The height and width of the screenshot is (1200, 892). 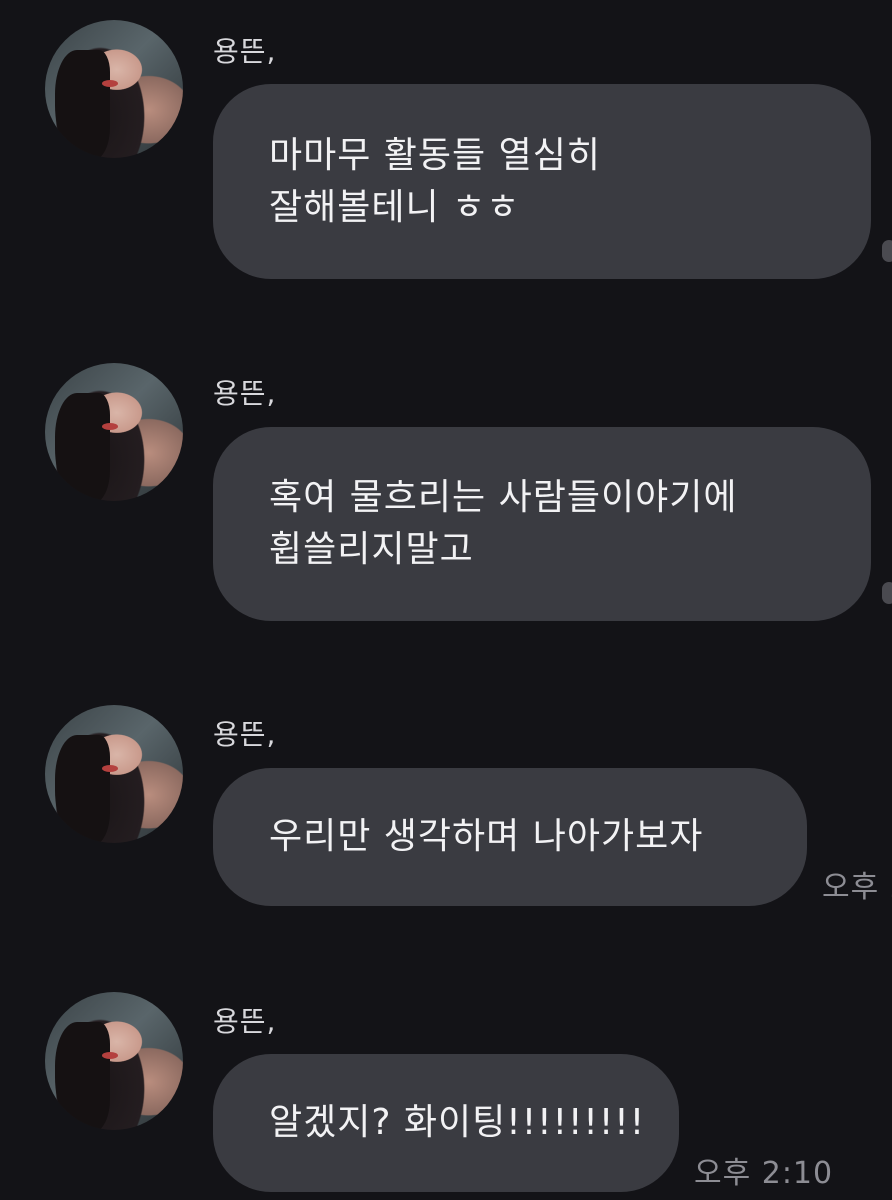 I want to click on message-text: 마마무 활동들 열심히 잘해볼테니 ㅎㅎ, so click(x=435, y=181).